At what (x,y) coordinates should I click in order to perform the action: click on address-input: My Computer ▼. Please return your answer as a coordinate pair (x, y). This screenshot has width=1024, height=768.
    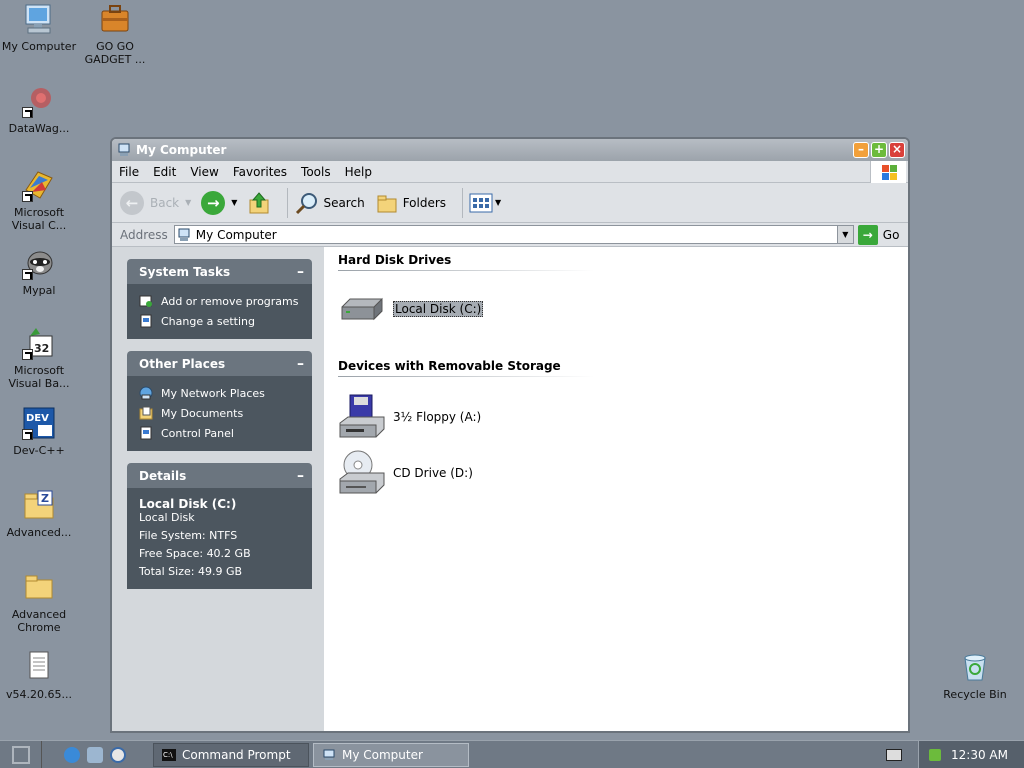
    Looking at the image, I should click on (513, 234).